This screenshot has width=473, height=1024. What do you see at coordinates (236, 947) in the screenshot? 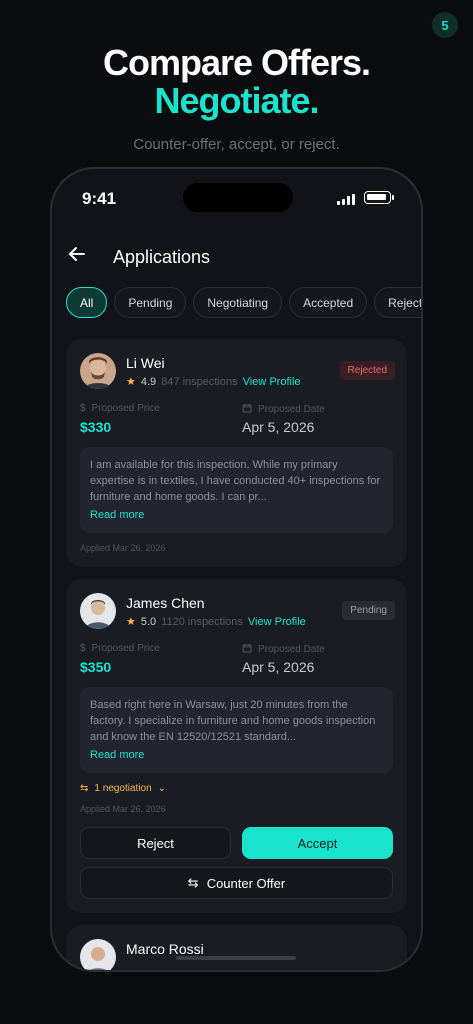
I see `application-card: Marco Rossi` at bounding box center [236, 947].